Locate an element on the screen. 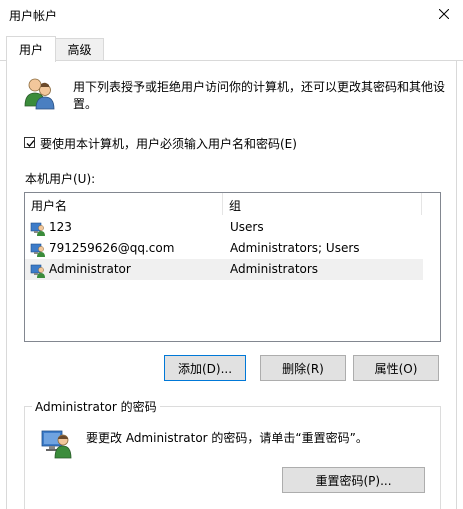 The height and width of the screenshot is (509, 463). password-group-title: Administrator 的密码 is located at coordinates (96, 406).